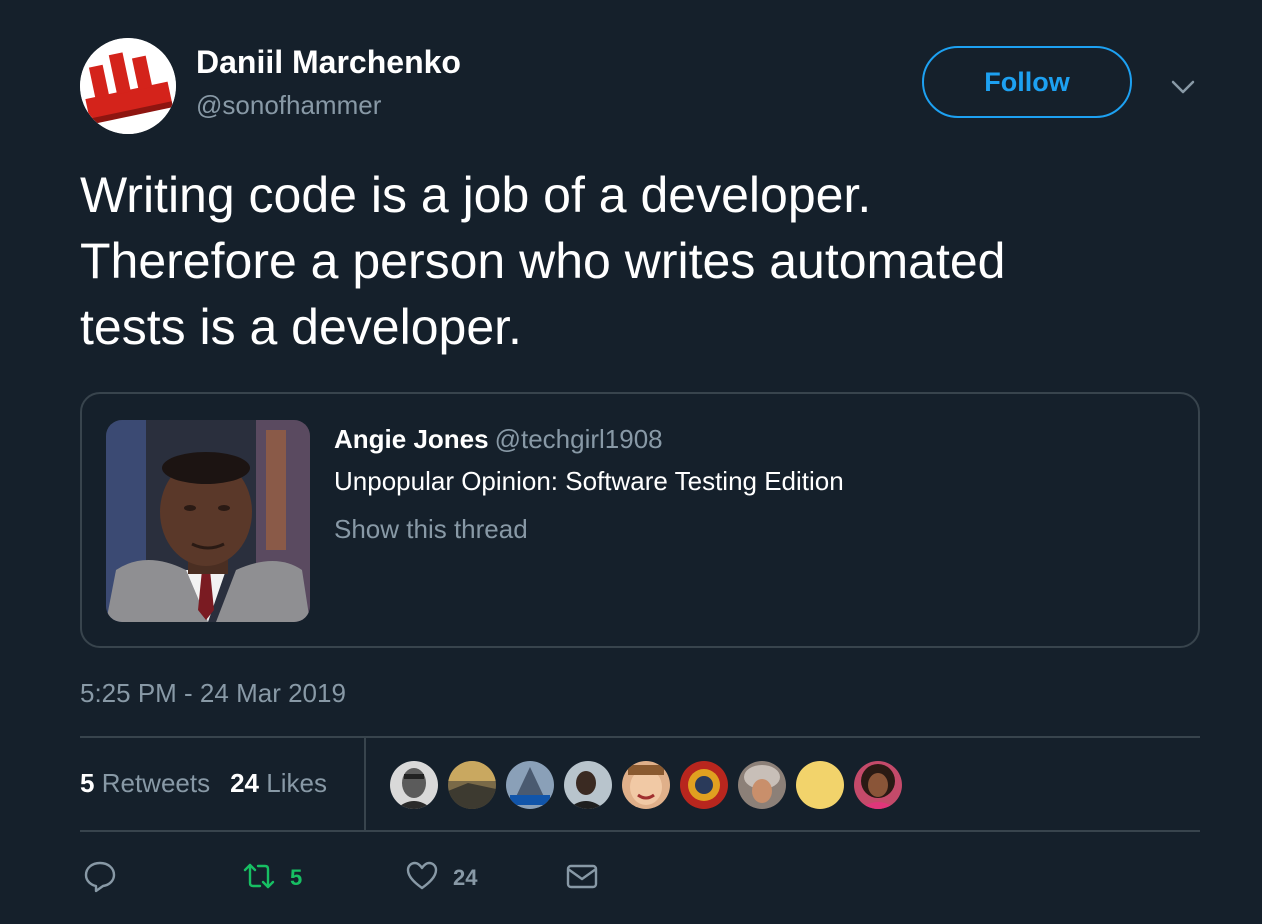 The image size is (1262, 924). What do you see at coordinates (301, 327) in the screenshot?
I see `tweet-line: tests is a developer.` at bounding box center [301, 327].